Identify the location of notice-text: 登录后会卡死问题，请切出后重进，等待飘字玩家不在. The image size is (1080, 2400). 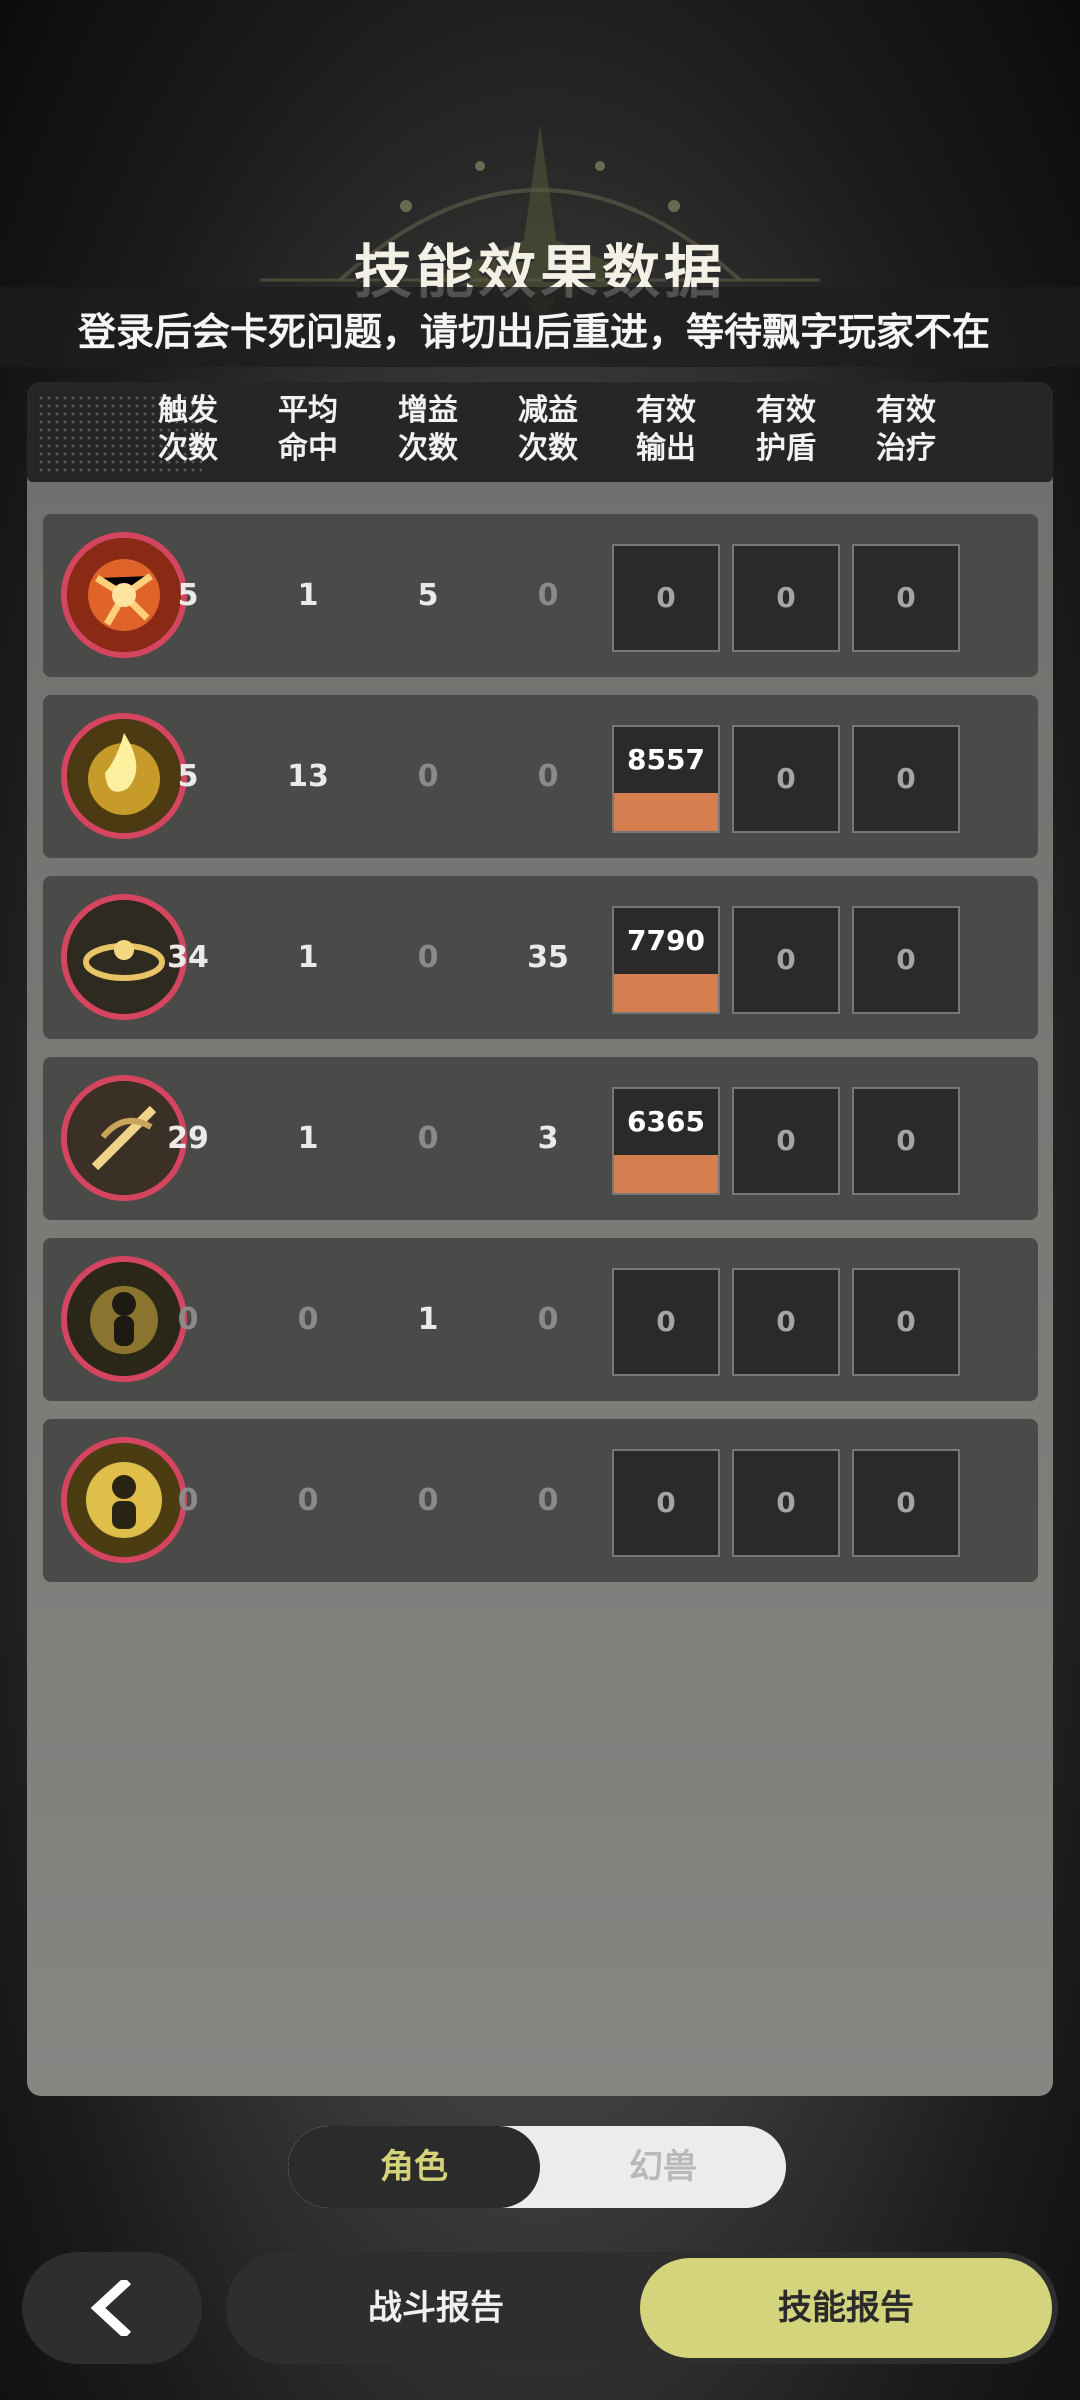
(534, 332).